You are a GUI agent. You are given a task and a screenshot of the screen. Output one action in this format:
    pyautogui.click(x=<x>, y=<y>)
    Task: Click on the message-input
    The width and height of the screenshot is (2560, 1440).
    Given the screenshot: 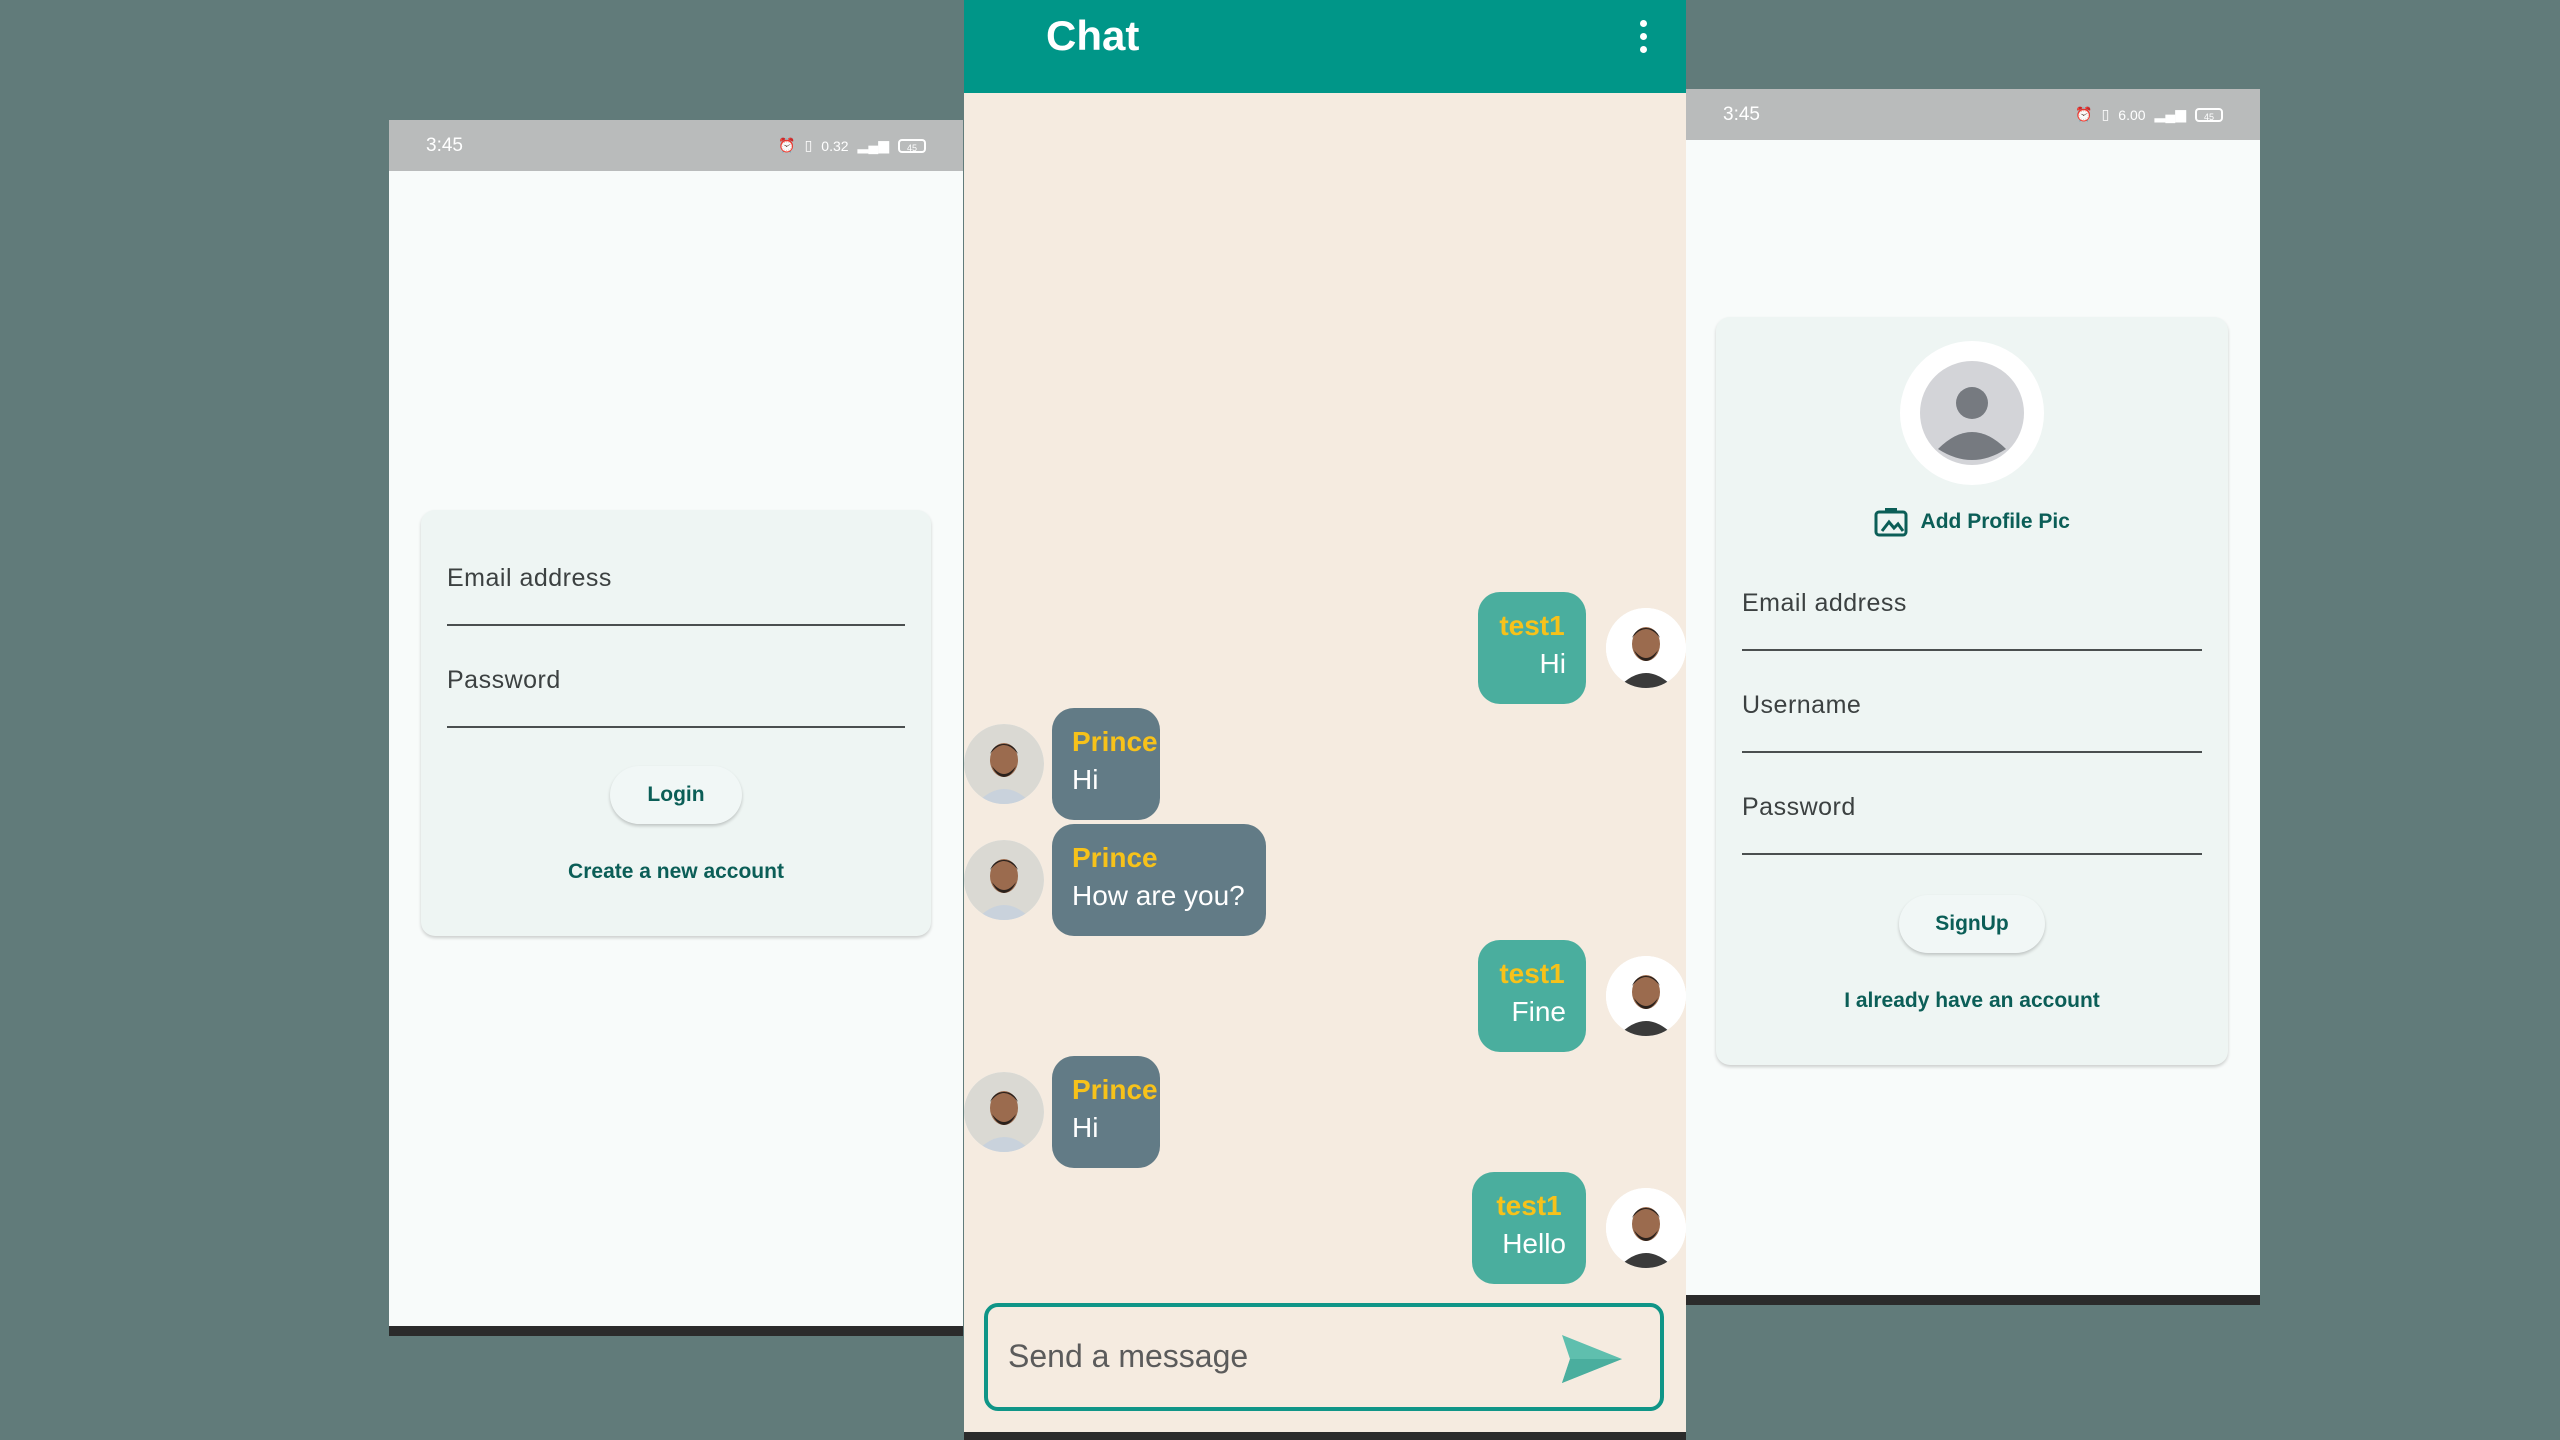 What is the action you would take?
    pyautogui.click(x=1268, y=1356)
    